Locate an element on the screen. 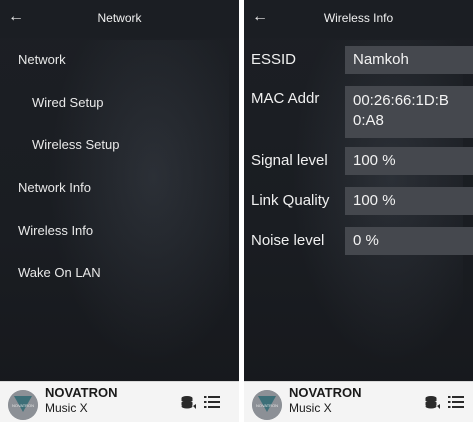 This screenshot has height=422, width=473. info-value-signal: 100 % is located at coordinates (409, 161).